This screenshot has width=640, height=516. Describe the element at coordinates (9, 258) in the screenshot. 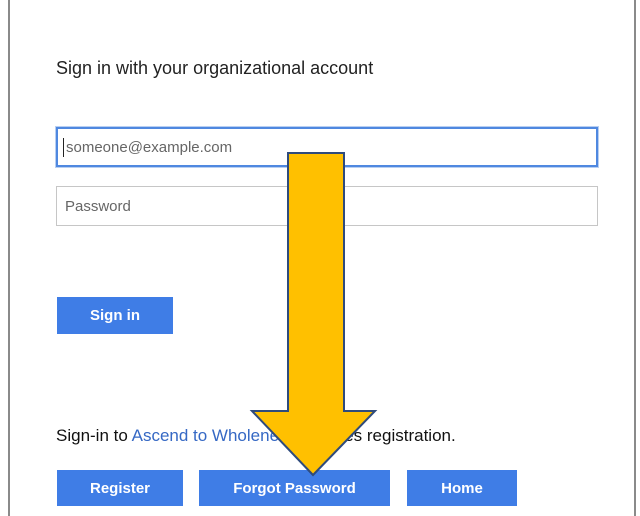

I see `window-border-left` at that location.